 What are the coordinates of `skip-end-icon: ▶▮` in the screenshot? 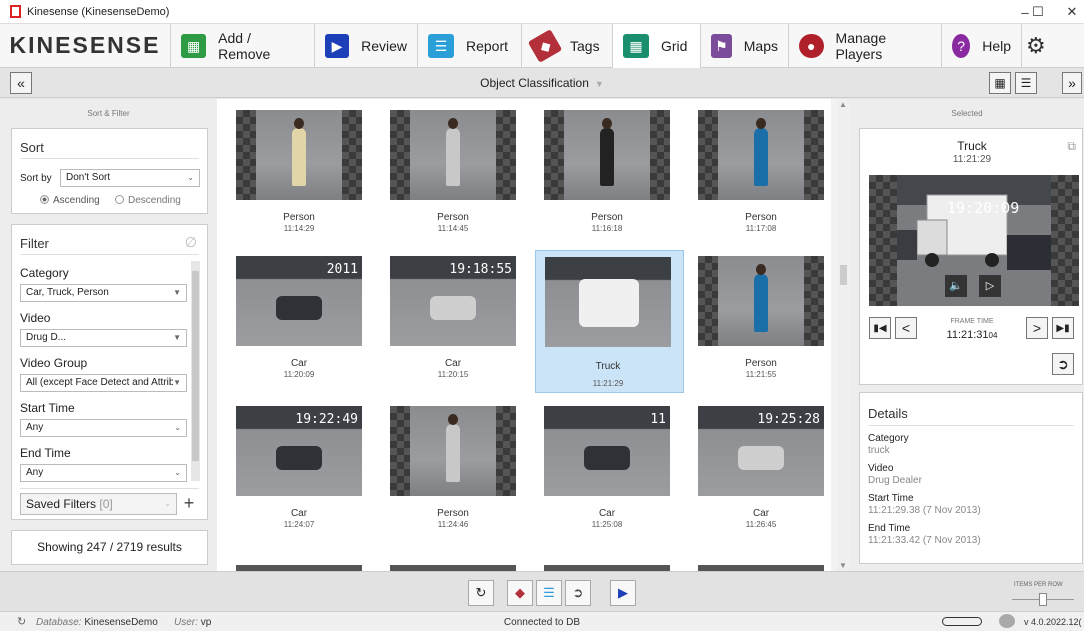 It's located at (1063, 328).